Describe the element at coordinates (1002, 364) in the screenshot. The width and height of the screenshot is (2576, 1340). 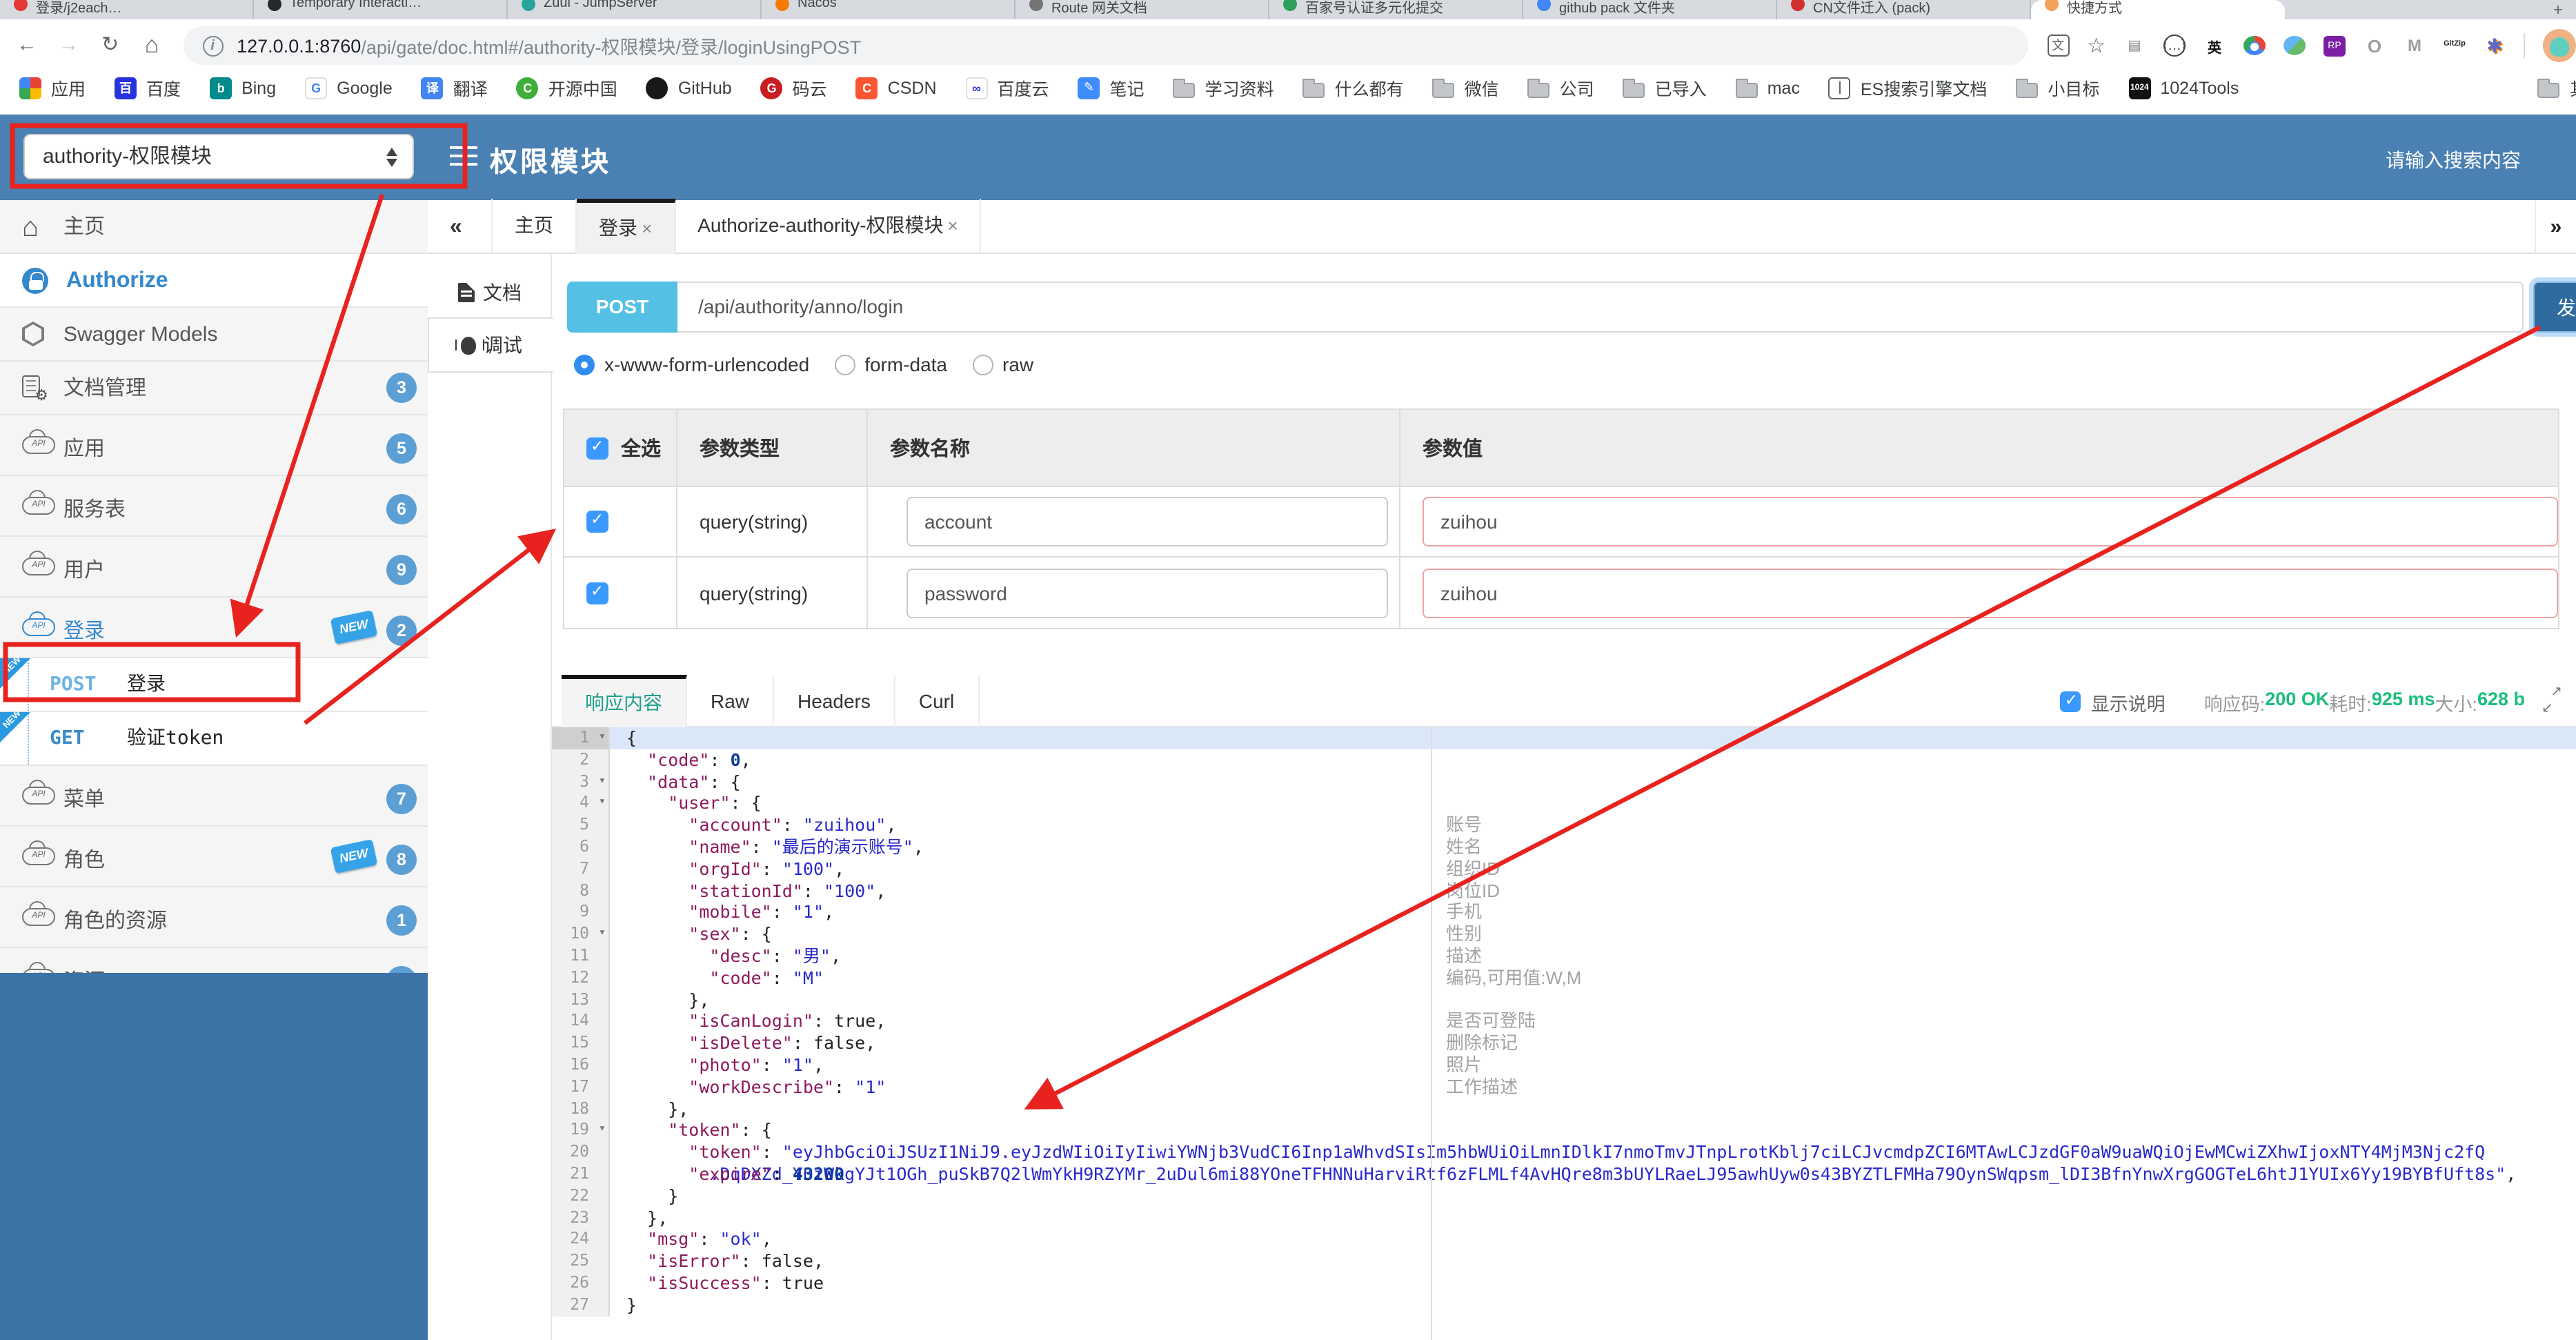
I see `content-type-radio: raw` at that location.